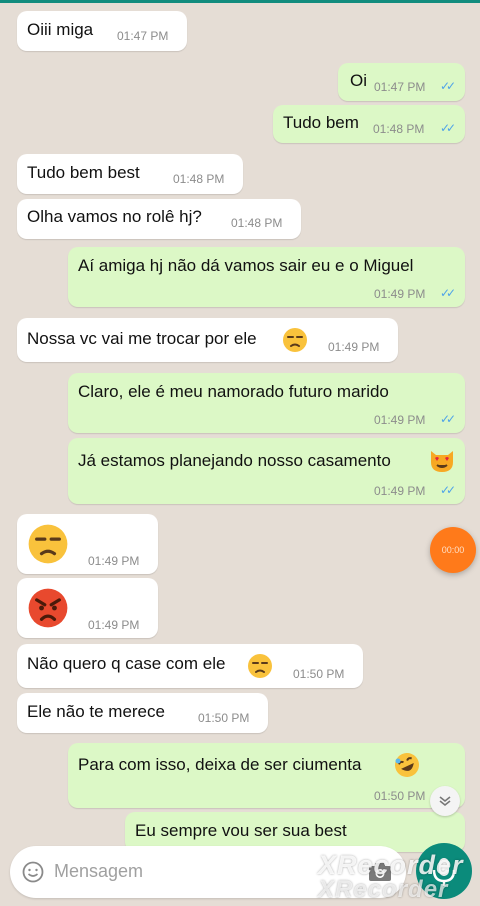 Image resolution: width=480 pixels, height=906 pixels. Describe the element at coordinates (369, 124) in the screenshot. I see `message-outgoing: Tudo bem 01:48 PM ✓✓` at that location.